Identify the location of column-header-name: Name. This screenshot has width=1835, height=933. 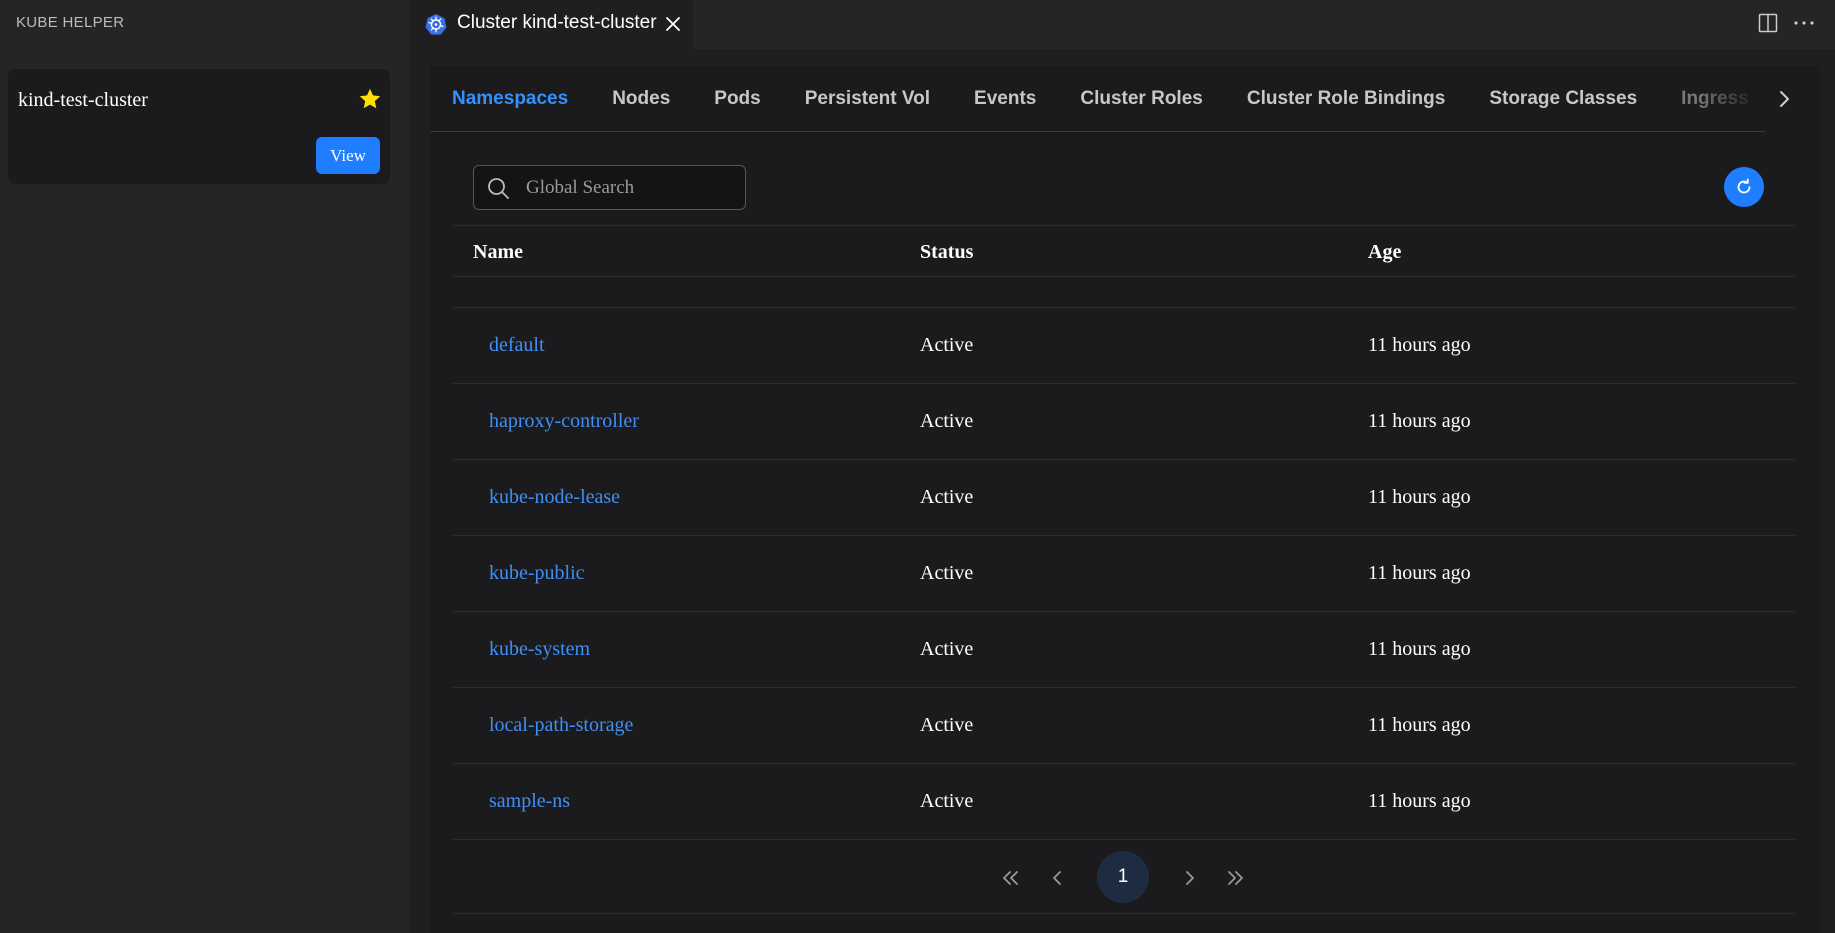
(498, 252).